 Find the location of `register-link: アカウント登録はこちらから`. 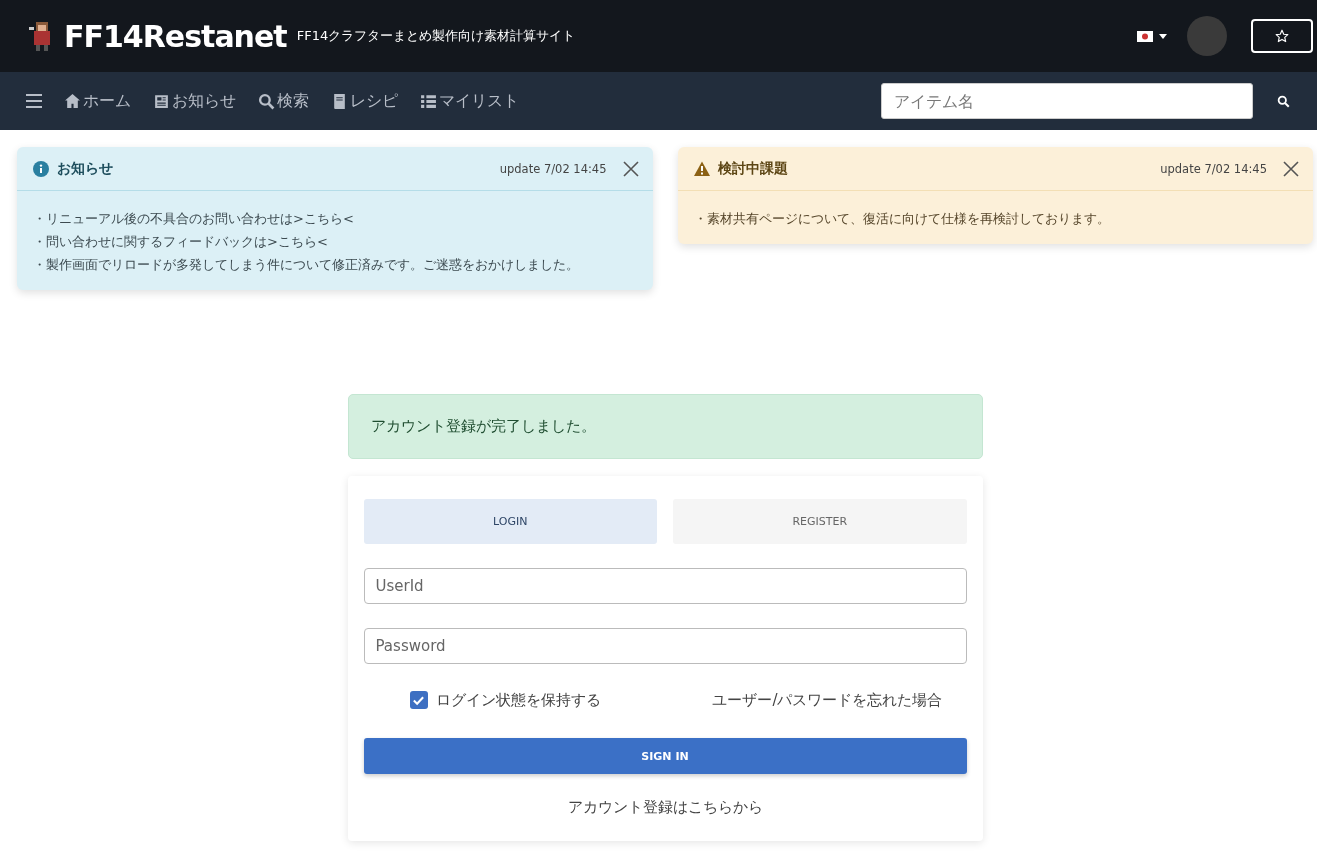

register-link: アカウント登録はこちらから is located at coordinates (665, 807).